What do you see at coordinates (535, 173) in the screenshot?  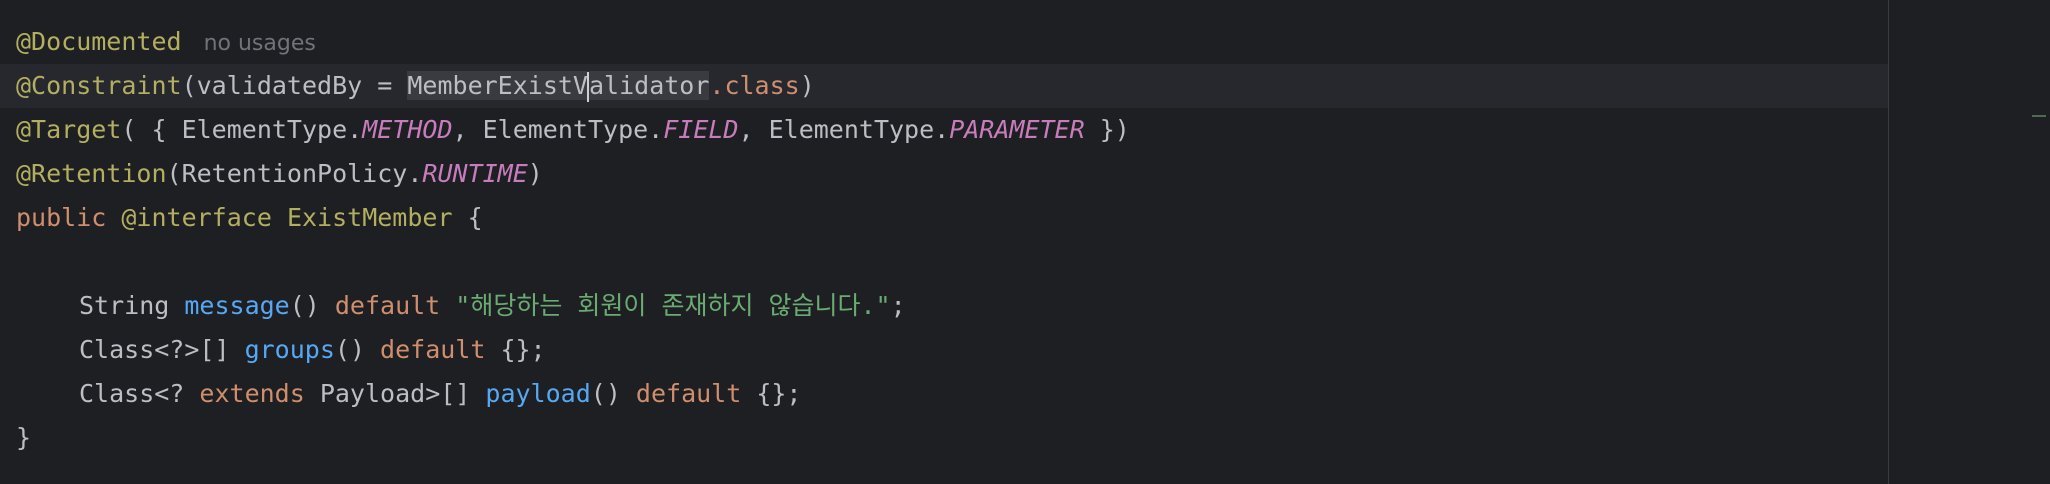 I see `retention-args-close: )` at bounding box center [535, 173].